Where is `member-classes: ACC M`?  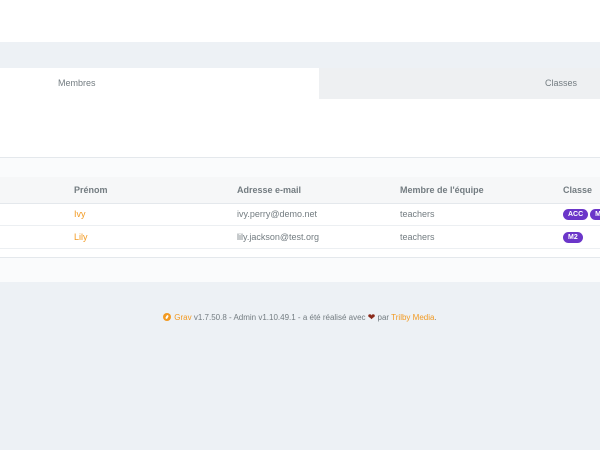 member-classes: ACC M is located at coordinates (581, 214).